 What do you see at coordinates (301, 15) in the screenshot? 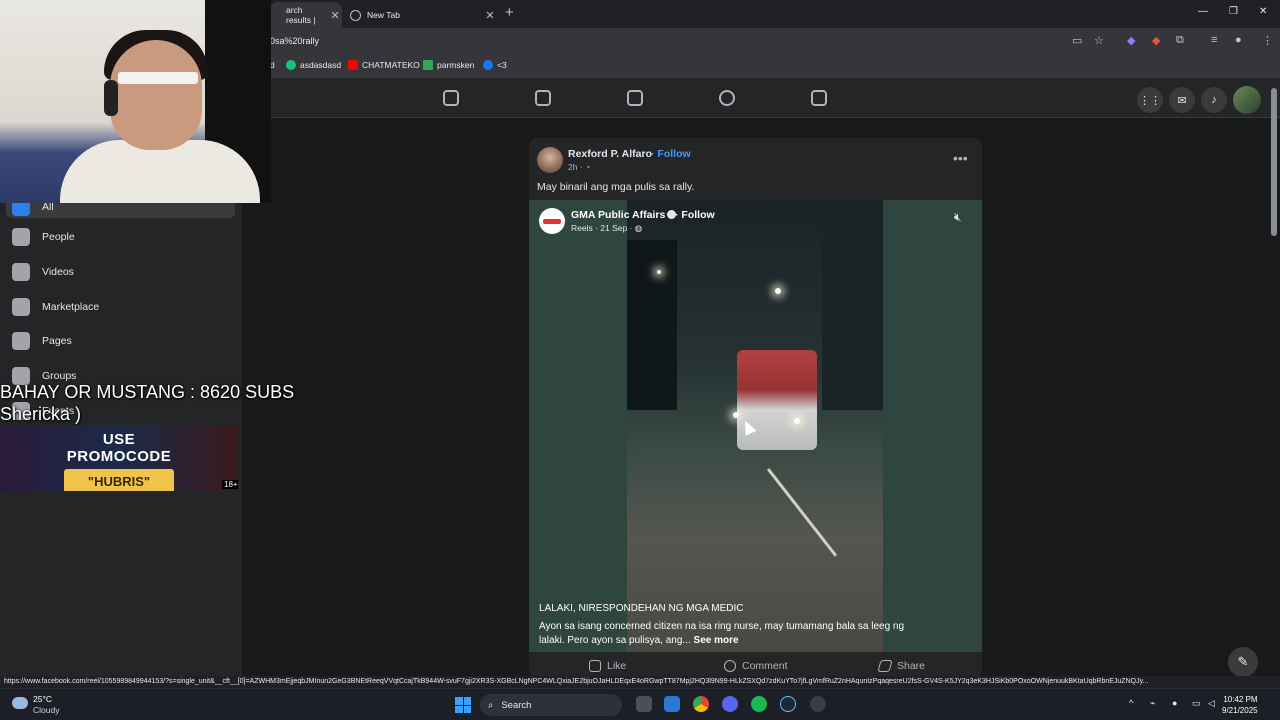
I see `tab-label: arch results |` at bounding box center [301, 15].